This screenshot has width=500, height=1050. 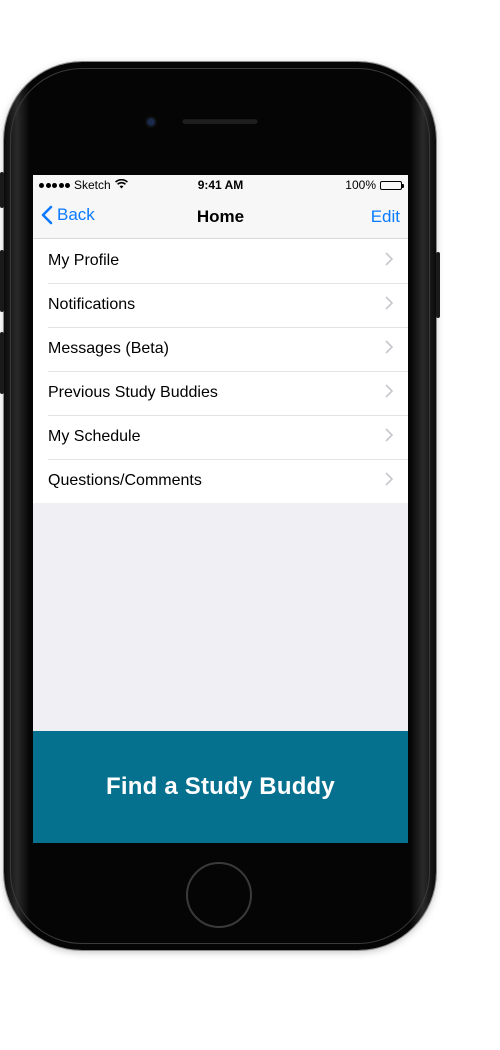 What do you see at coordinates (108, 348) in the screenshot?
I see `menu-item-label: Messages (Beta)` at bounding box center [108, 348].